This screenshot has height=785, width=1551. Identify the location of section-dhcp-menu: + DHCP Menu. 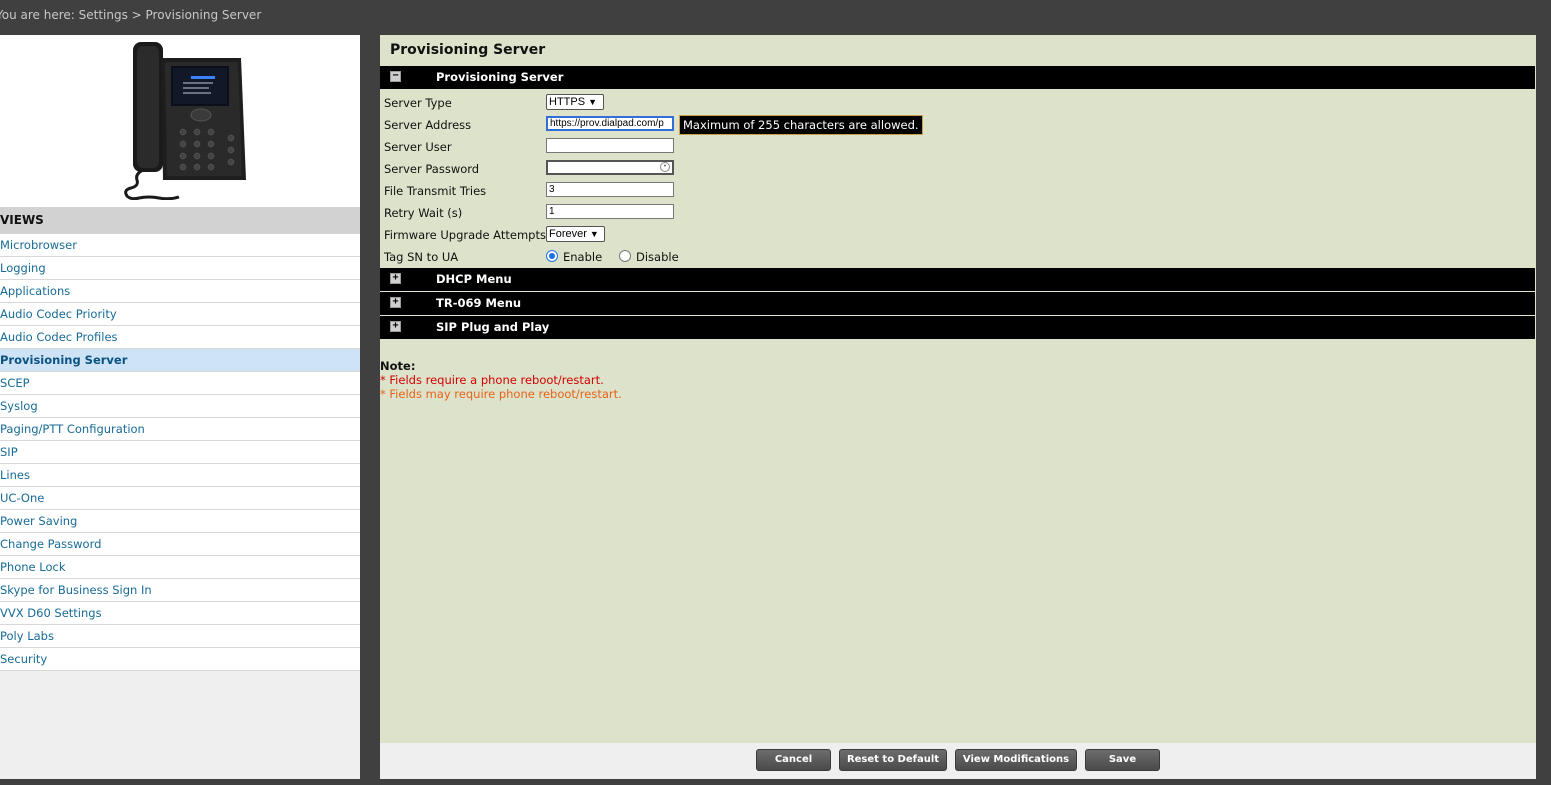
(957, 279).